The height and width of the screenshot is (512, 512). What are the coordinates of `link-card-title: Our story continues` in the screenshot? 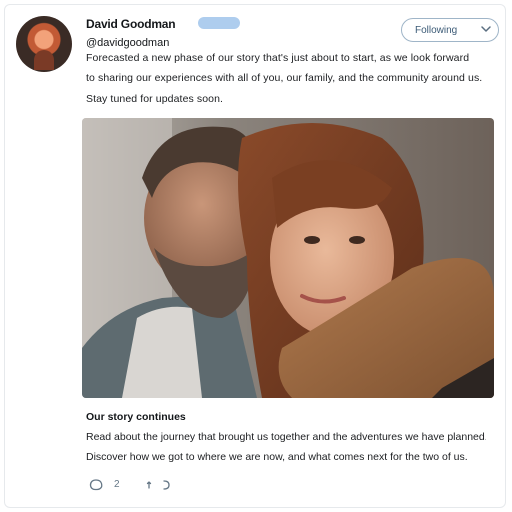 It's located at (136, 417).